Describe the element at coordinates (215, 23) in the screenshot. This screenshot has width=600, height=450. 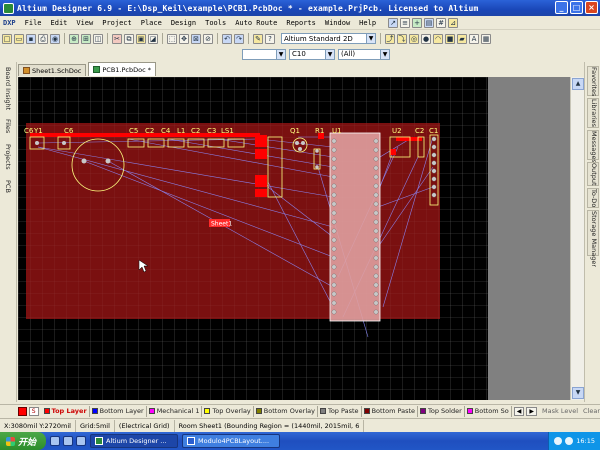
I see `menu-tools: Tools` at that location.